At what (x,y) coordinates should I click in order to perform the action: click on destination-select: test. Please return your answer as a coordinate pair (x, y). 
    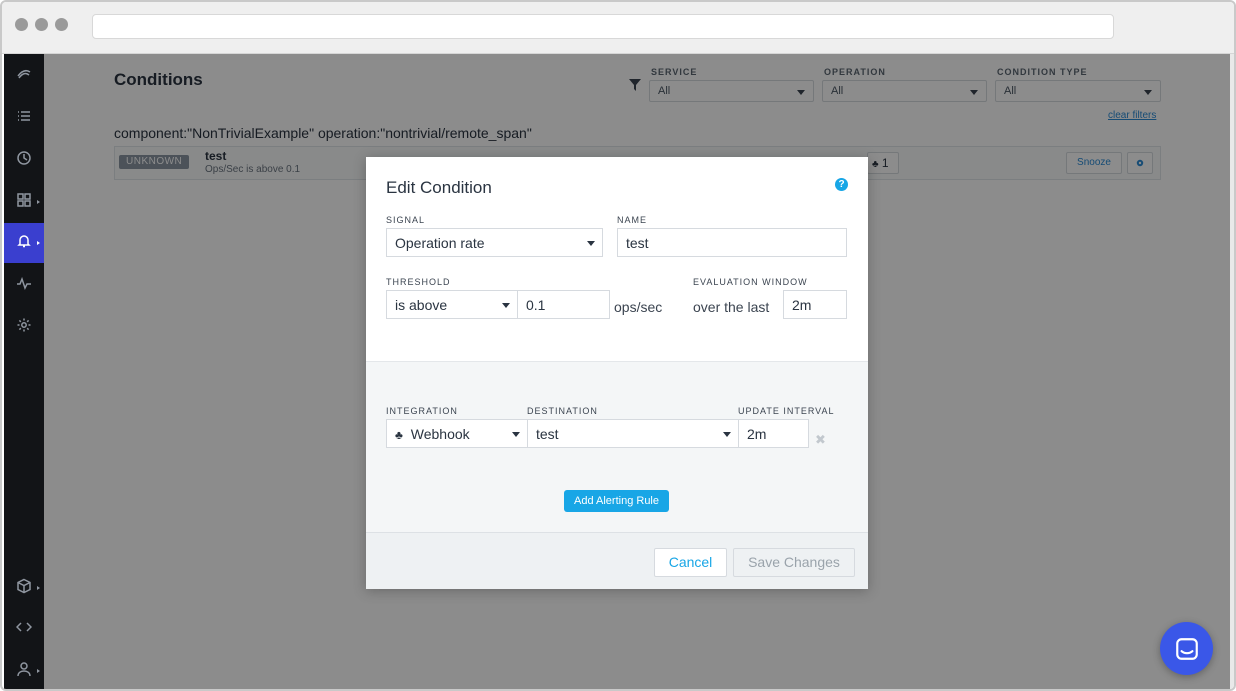
    Looking at the image, I should click on (633, 433).